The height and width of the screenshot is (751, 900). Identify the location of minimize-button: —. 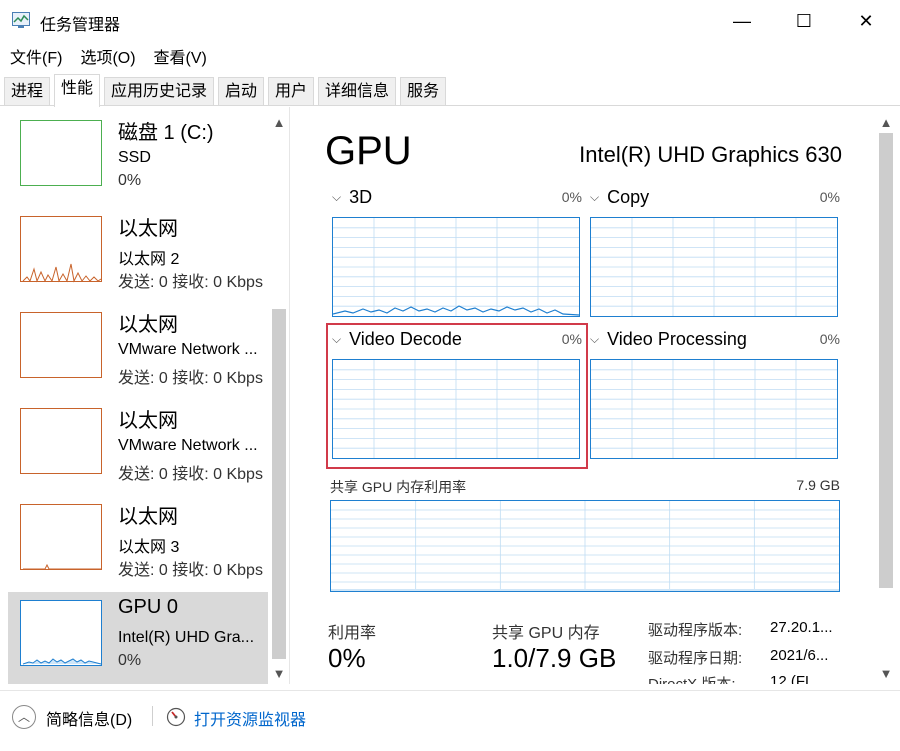
(742, 21).